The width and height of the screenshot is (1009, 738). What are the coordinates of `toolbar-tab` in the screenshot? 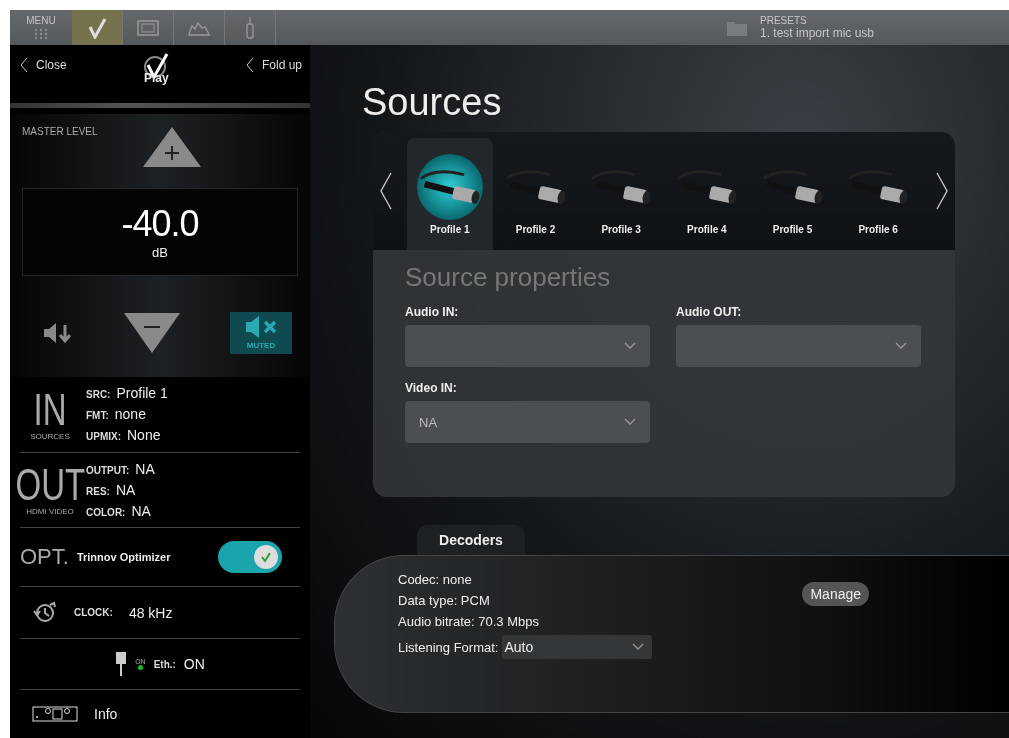 It's located at (97, 27).